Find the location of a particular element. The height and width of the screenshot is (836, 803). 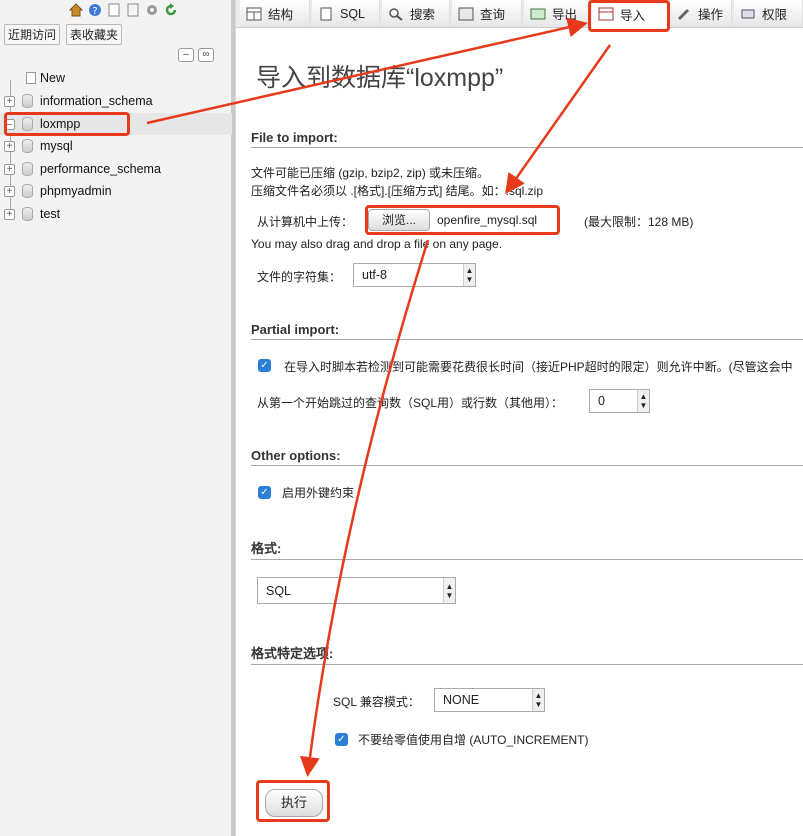

tree-item-performance-schema: + performance_schema is located at coordinates (116, 169).